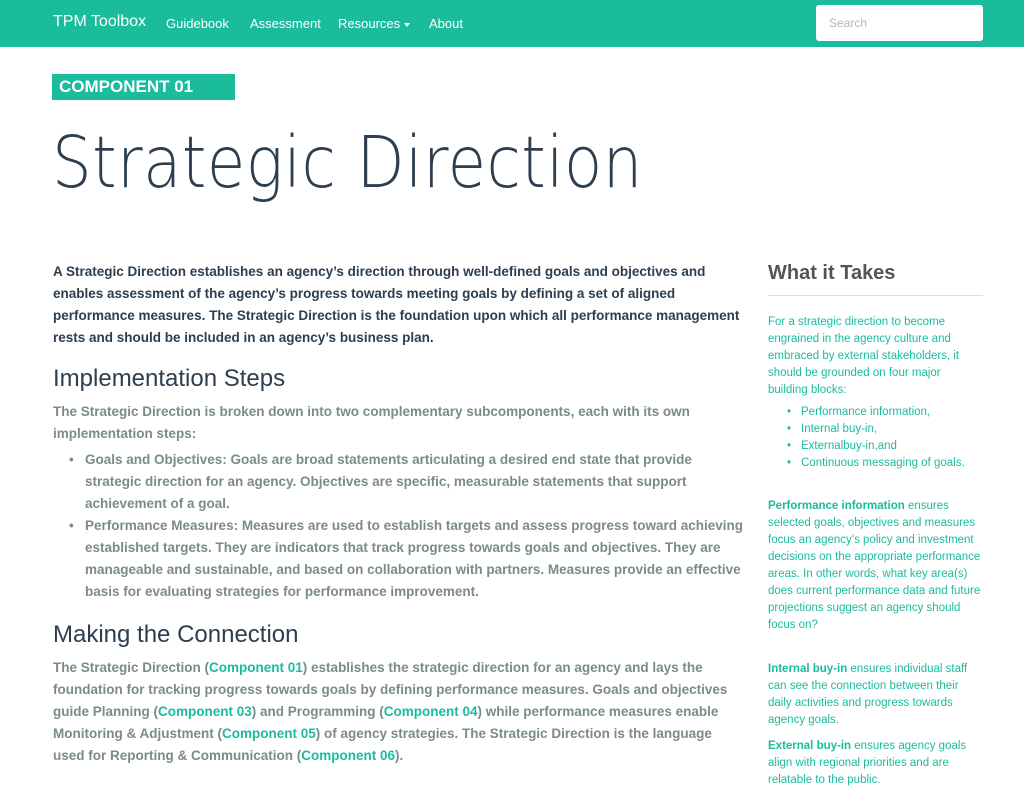 This screenshot has height=788, width=1024. Describe the element at coordinates (256, 667) in the screenshot. I see `component-01-link: Component 01` at that location.